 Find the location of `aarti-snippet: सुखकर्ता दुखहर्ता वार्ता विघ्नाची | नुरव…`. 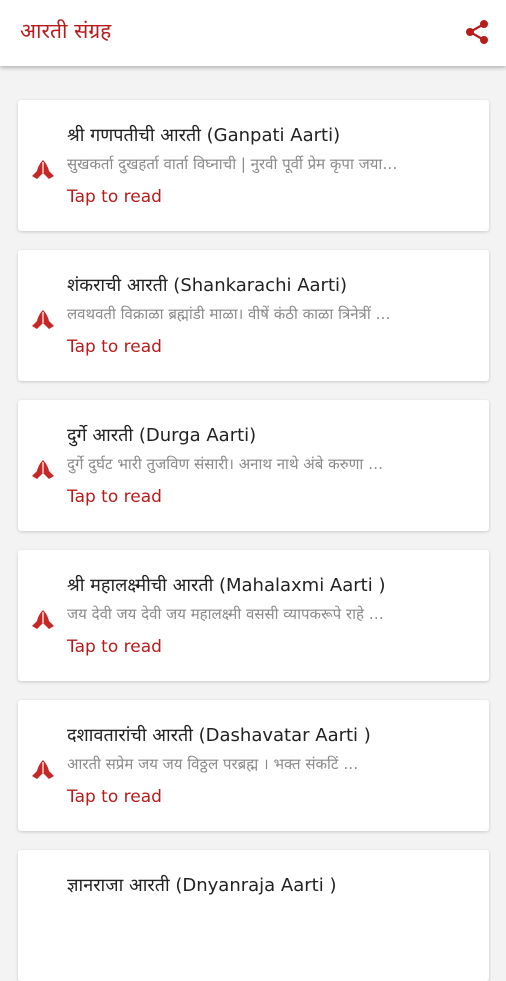

aarti-snippet: सुखकर्ता दुखहर्ता वार्ता विघ्नाची | नुरव… is located at coordinates (232, 164).